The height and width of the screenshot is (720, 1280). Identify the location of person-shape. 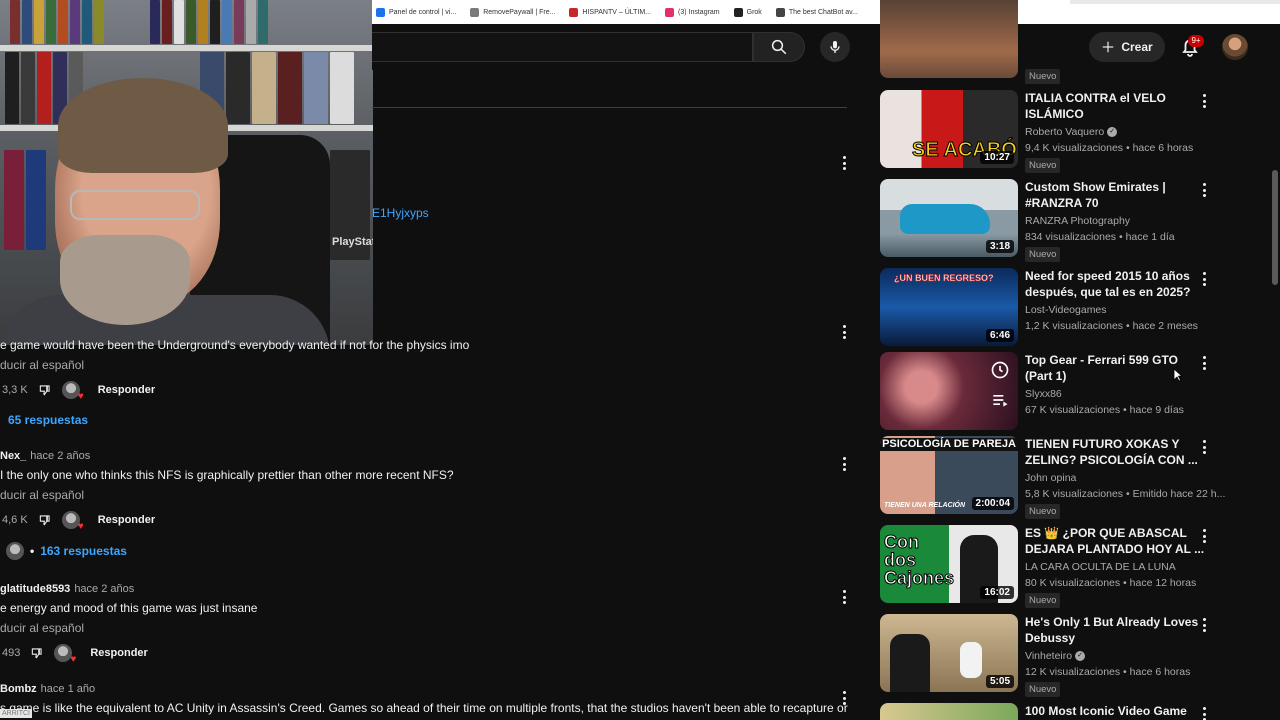
(910, 663).